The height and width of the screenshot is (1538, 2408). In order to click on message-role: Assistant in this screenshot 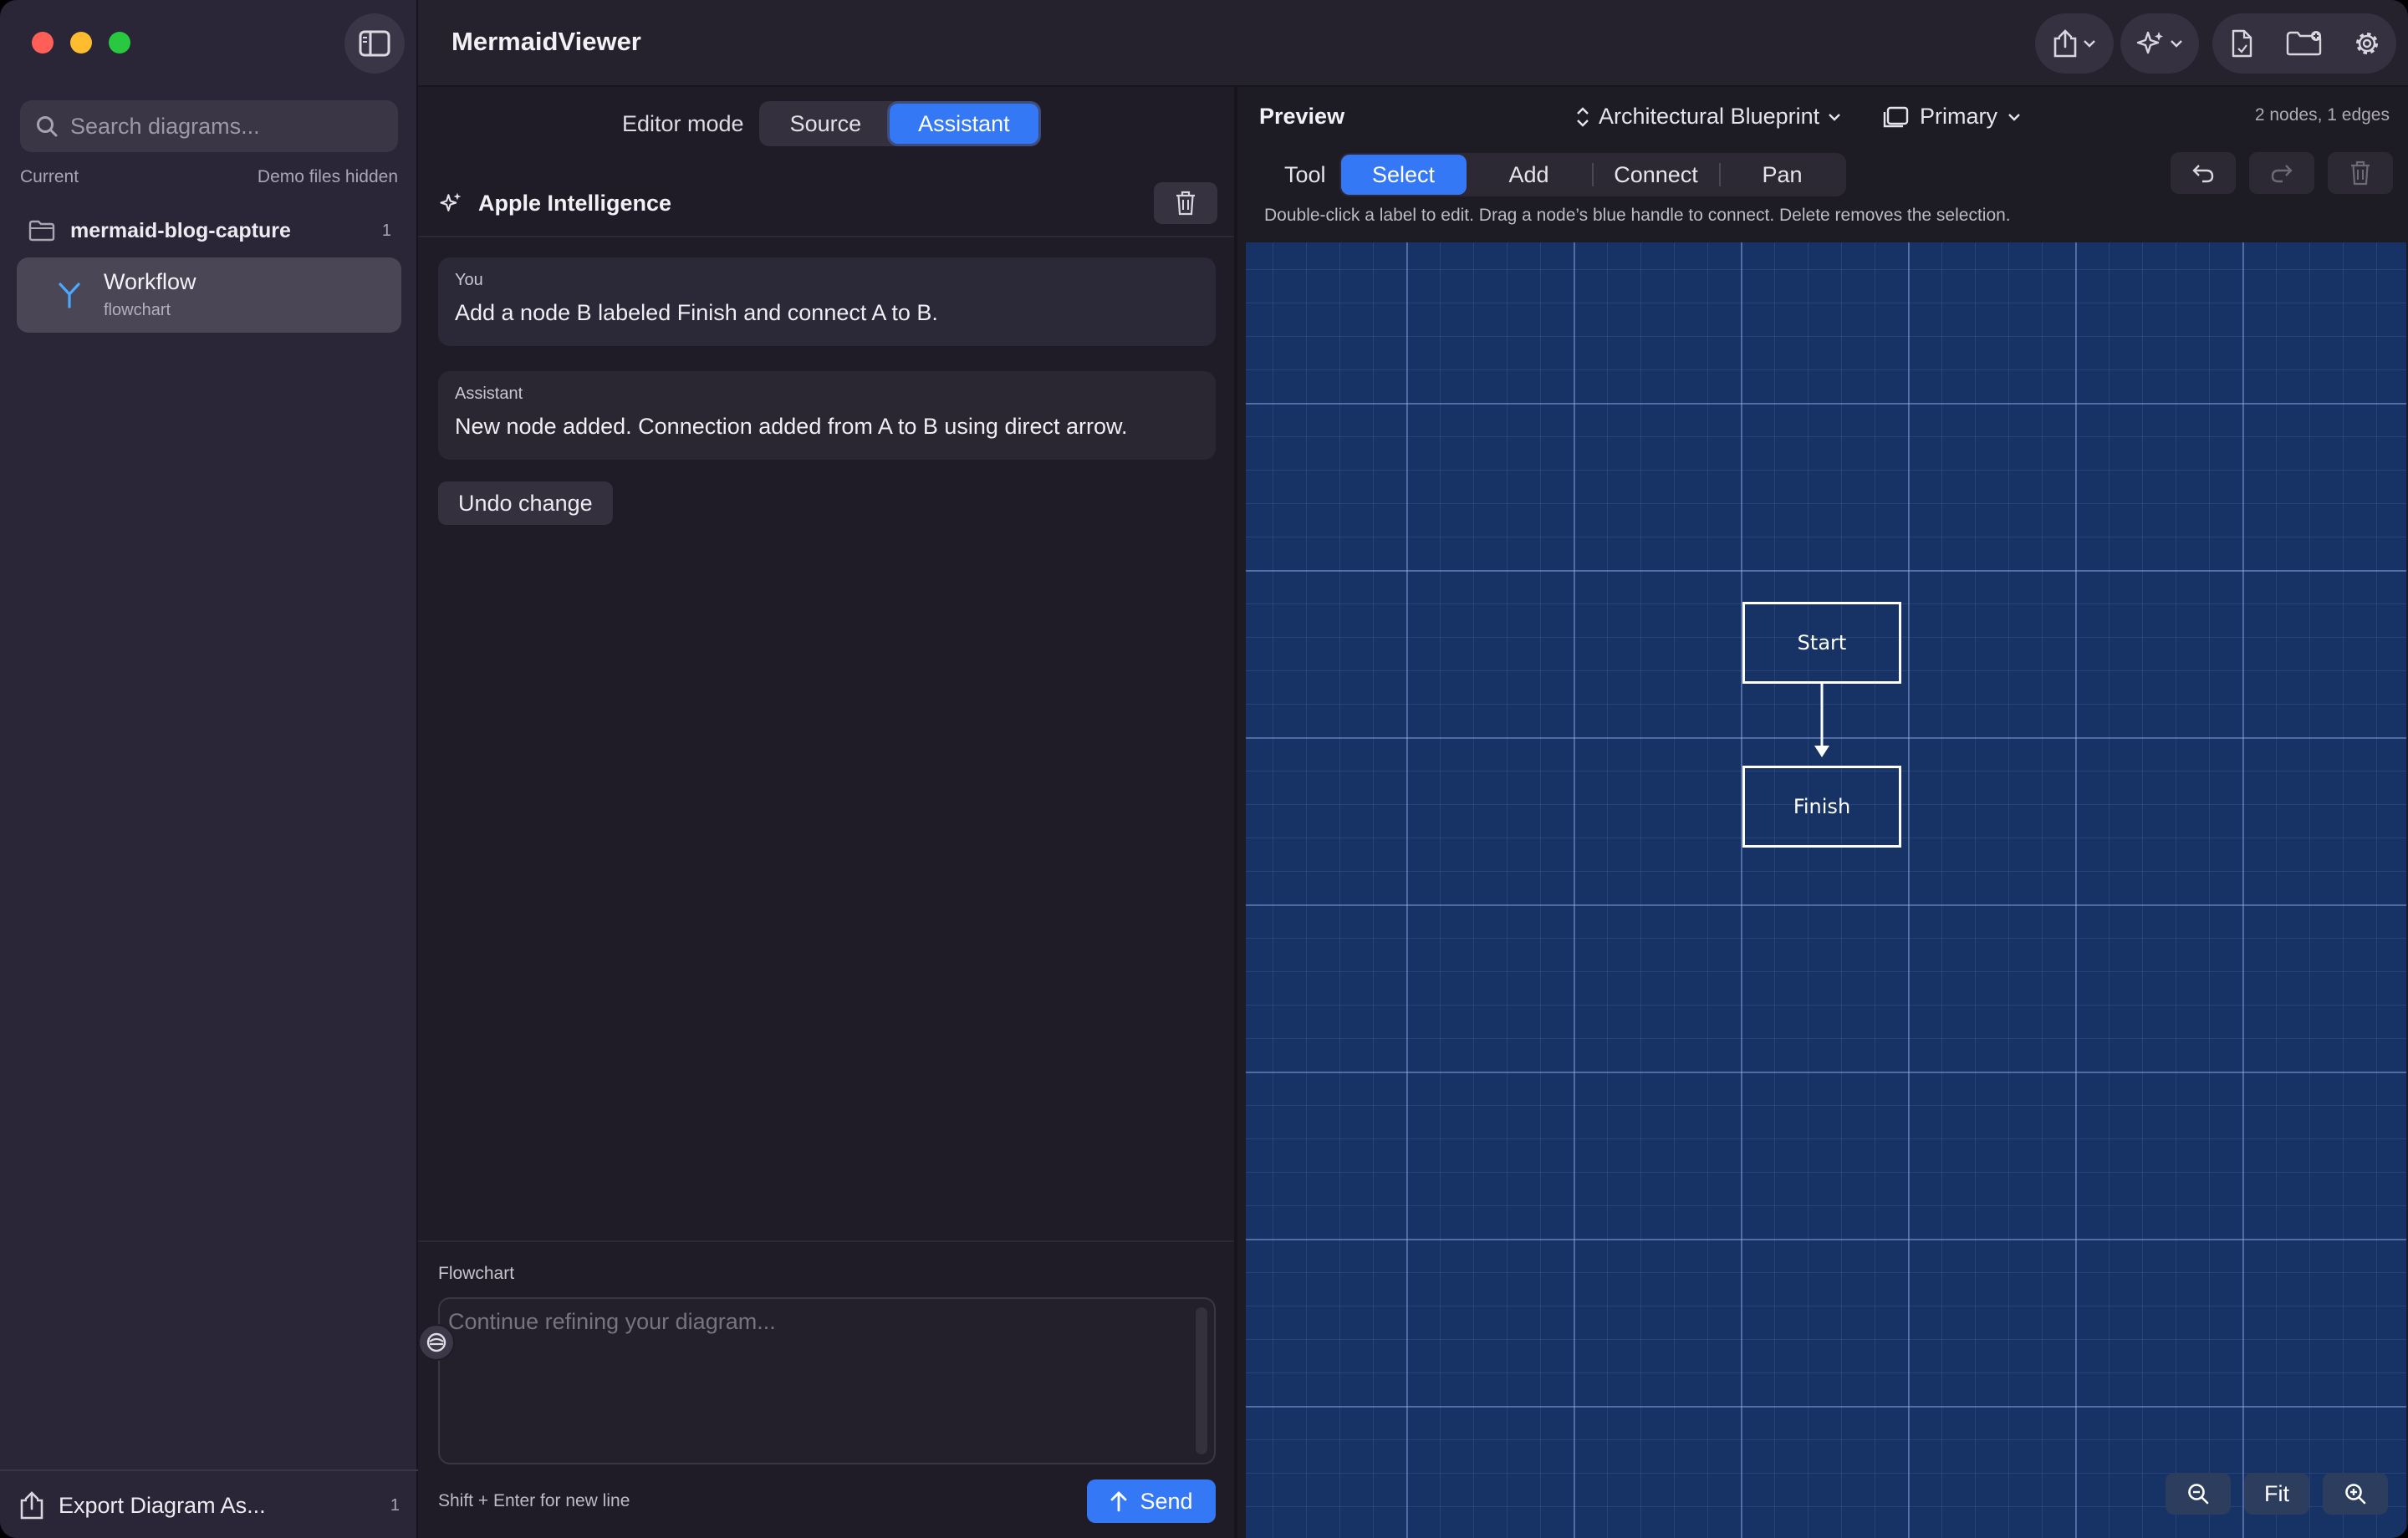, I will do `click(489, 394)`.